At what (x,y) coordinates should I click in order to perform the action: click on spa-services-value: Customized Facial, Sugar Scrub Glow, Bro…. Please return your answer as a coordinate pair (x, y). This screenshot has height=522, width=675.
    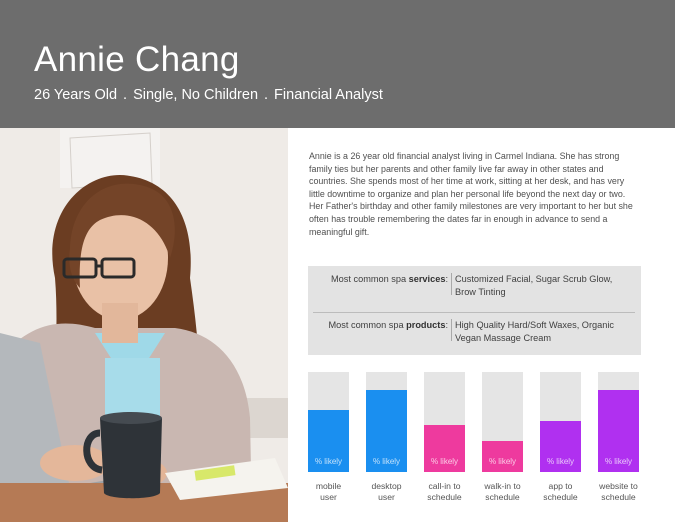
    Looking at the image, I should click on (534, 285).